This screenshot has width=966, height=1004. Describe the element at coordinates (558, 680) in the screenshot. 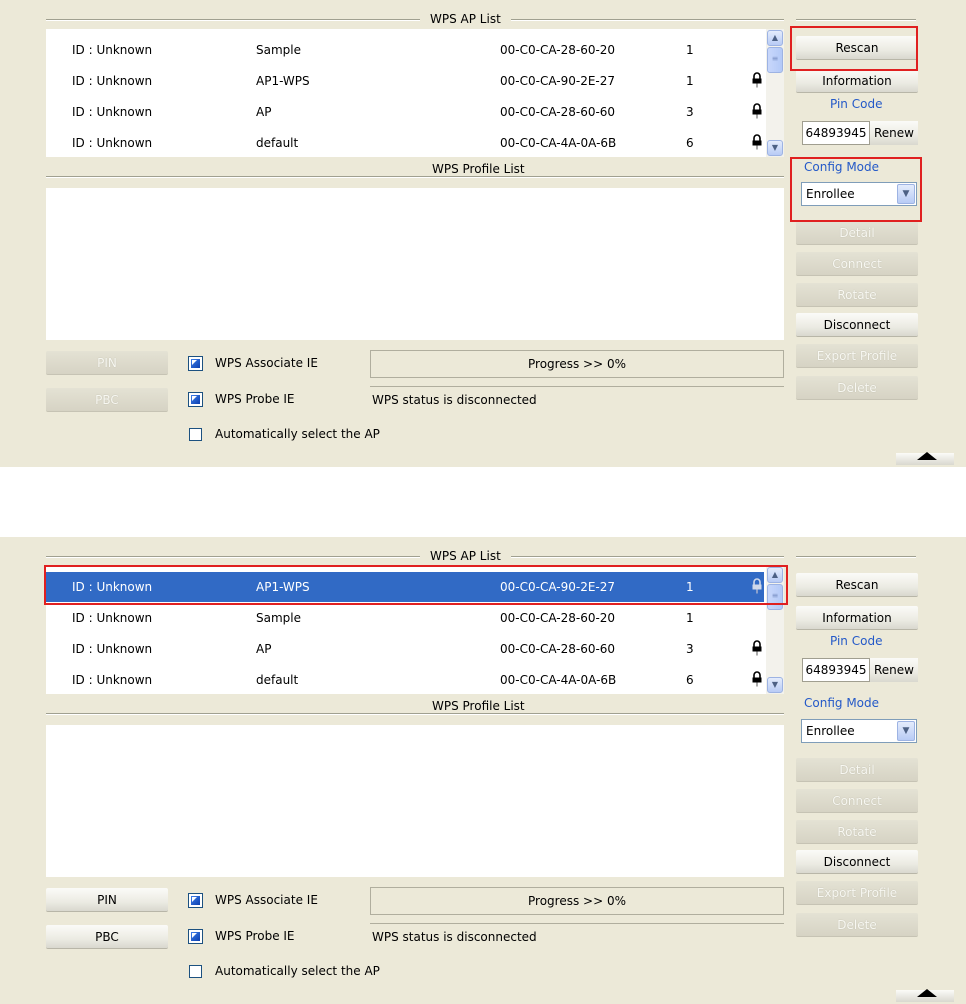

I see `ap-mac: 00-C0-CA-4A-0A-6B` at that location.